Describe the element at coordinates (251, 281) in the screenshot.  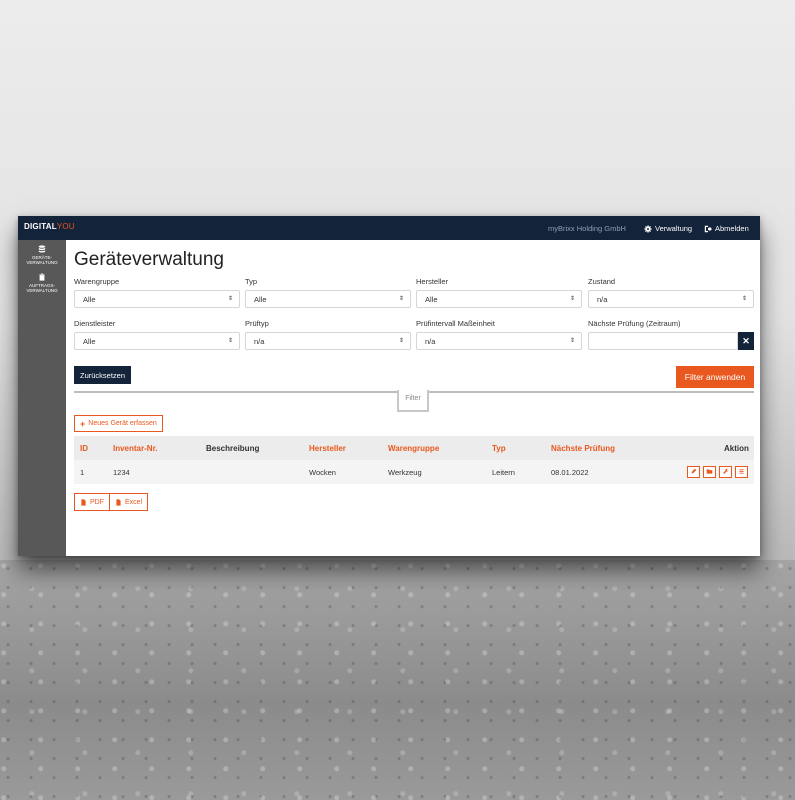
I see `typ-label: Typ` at that location.